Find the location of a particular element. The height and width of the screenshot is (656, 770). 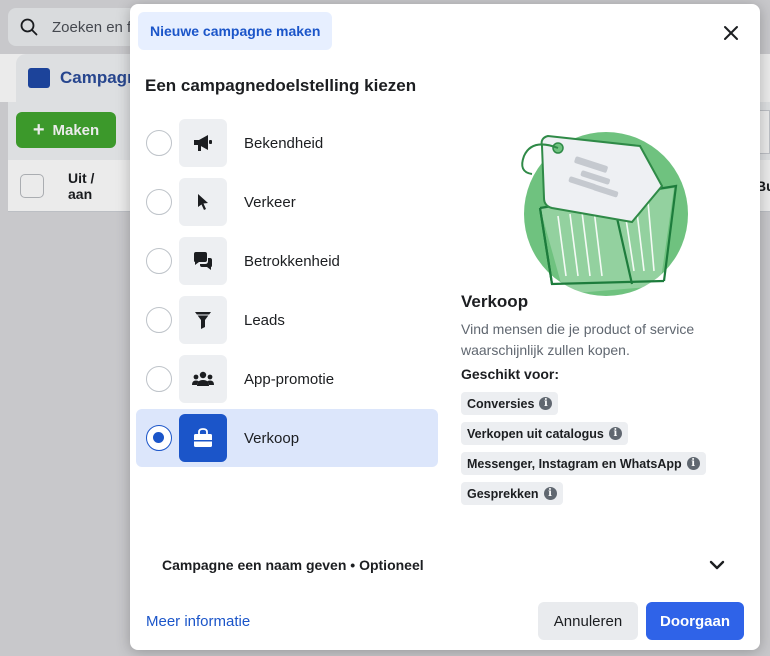

objective-app-promotion: App-promotie is located at coordinates (287, 379).